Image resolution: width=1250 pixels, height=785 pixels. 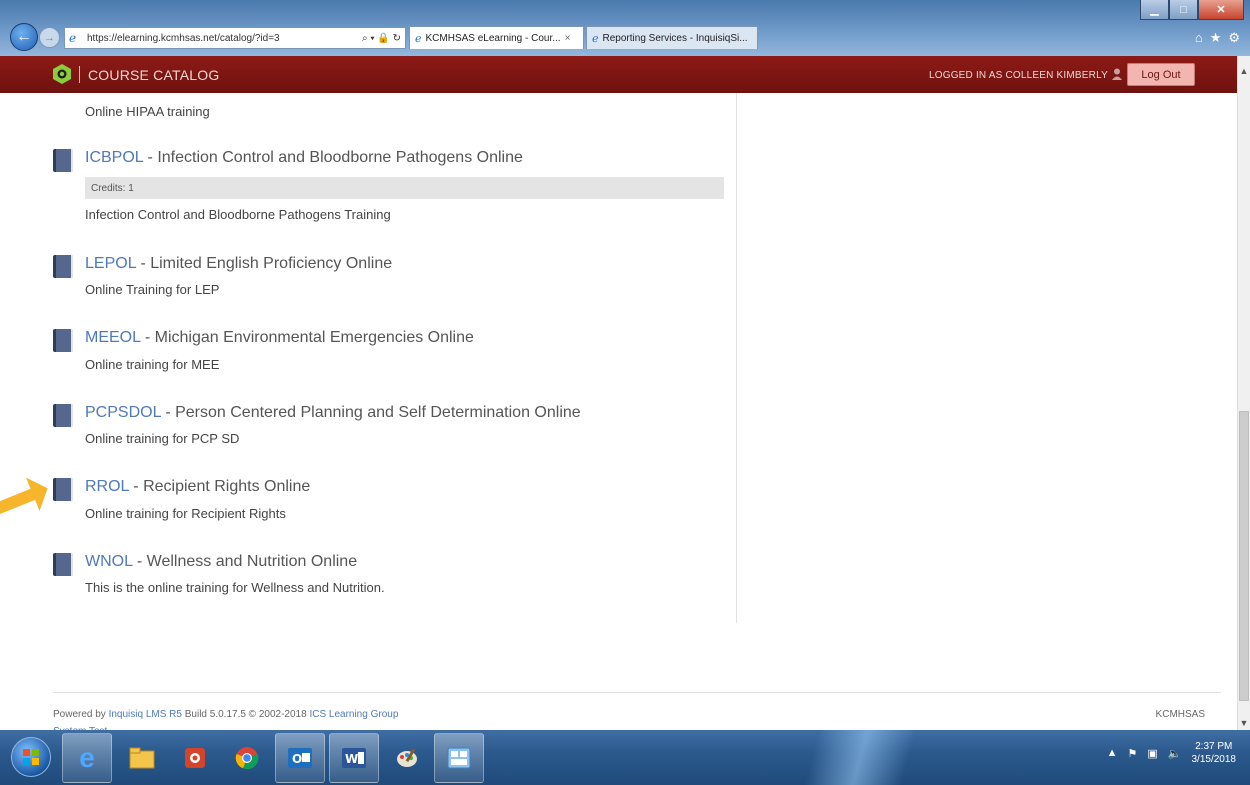 I want to click on course-title: WNOL - Wellness and Nutrition Online, so click(x=221, y=562).